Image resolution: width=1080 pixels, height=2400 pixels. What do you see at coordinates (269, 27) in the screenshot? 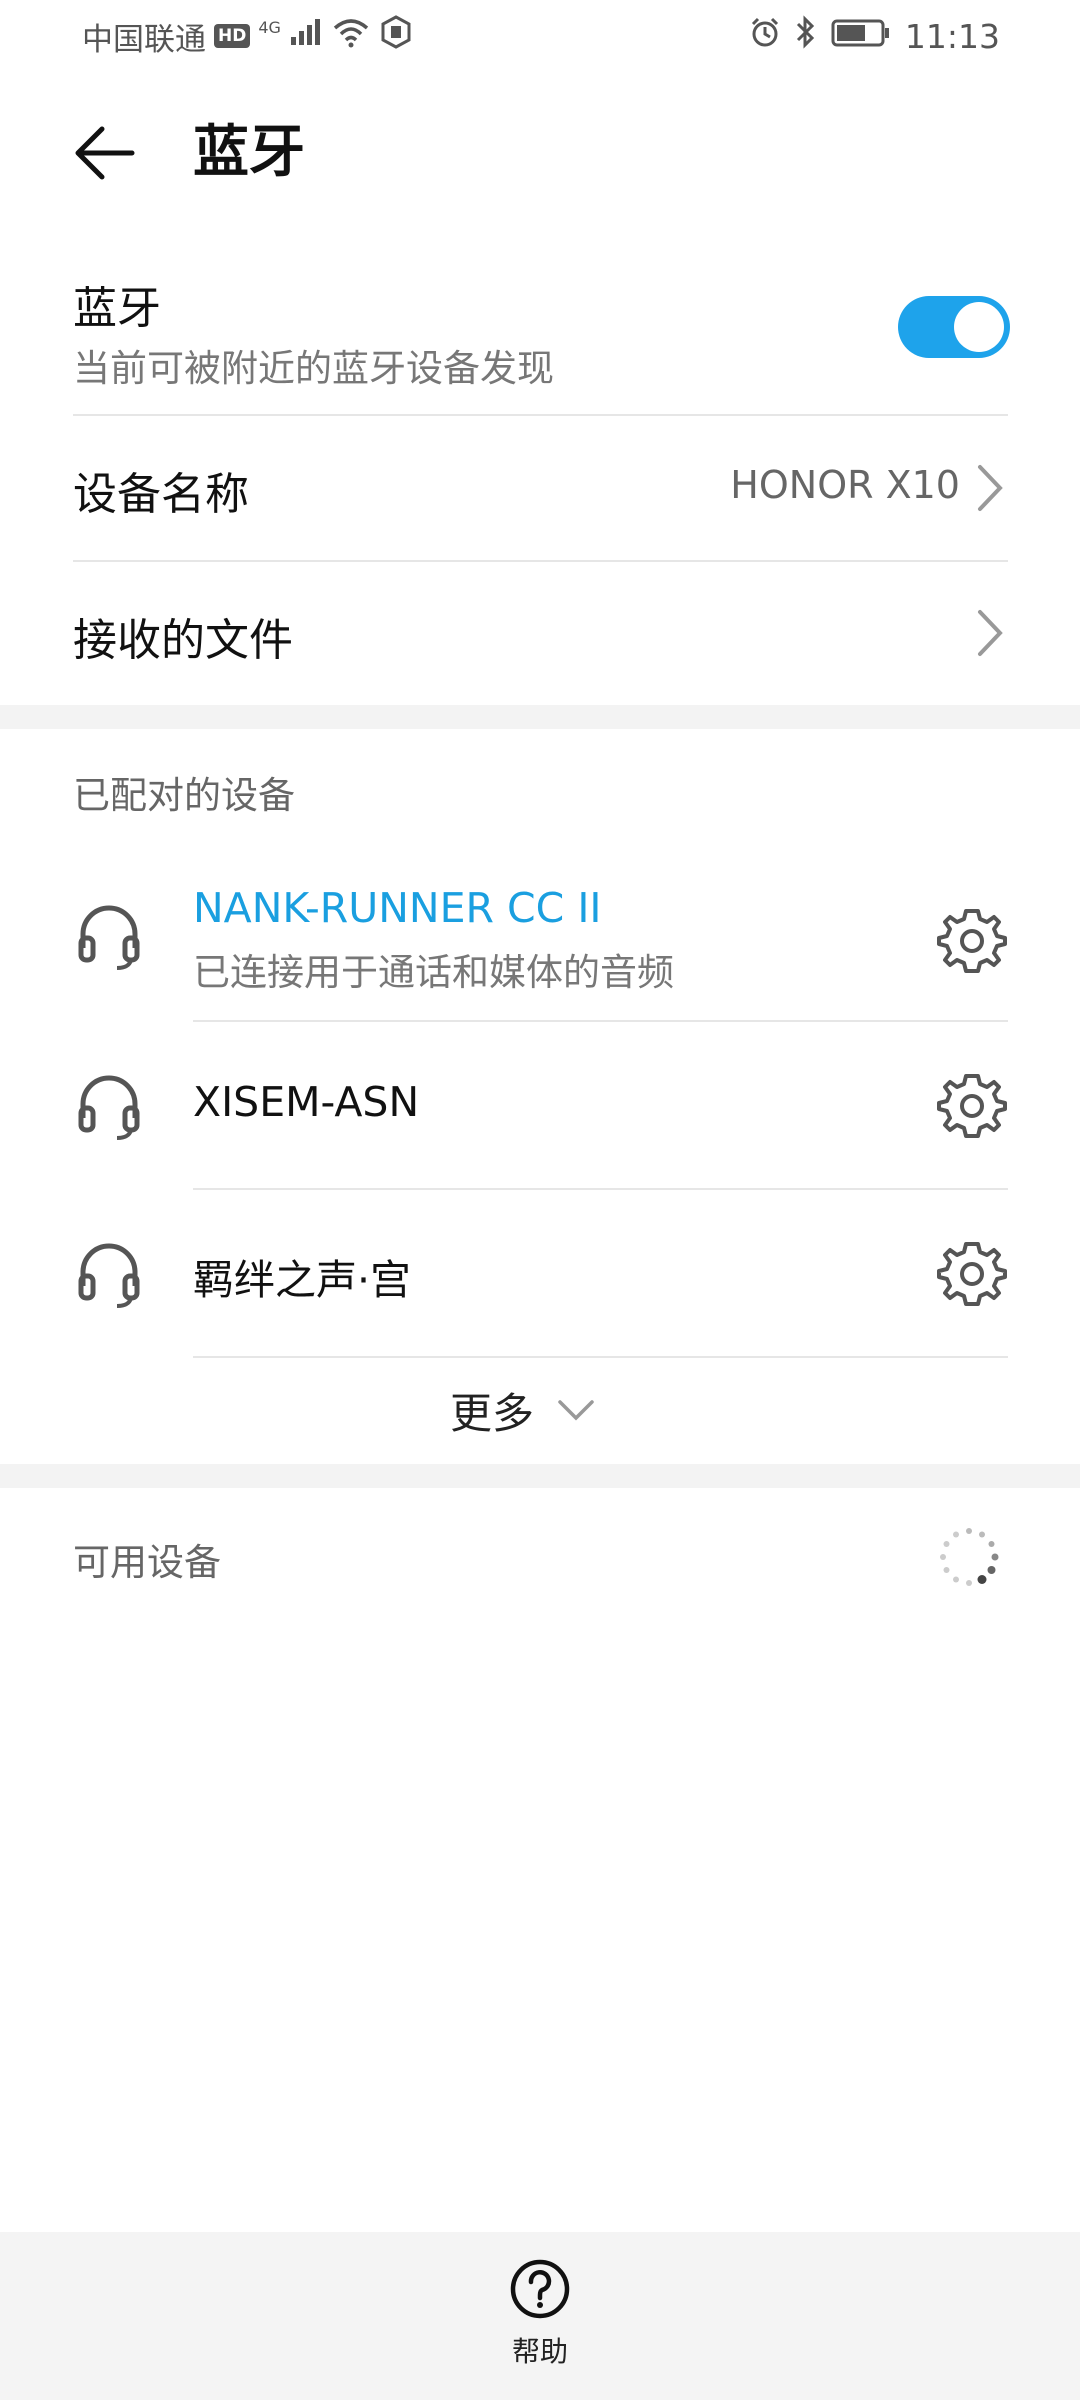
I see `network-type: 4G` at bounding box center [269, 27].